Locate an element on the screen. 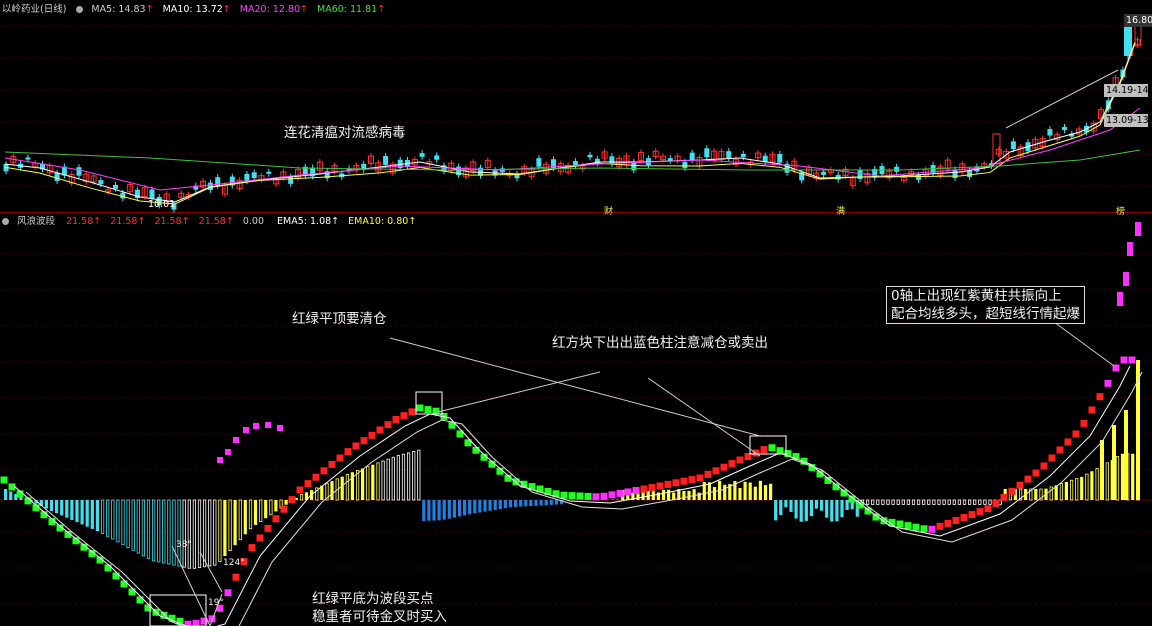  zero-axis-line-1: 0轴上出现红紫黄柱共振向上 is located at coordinates (976, 296).